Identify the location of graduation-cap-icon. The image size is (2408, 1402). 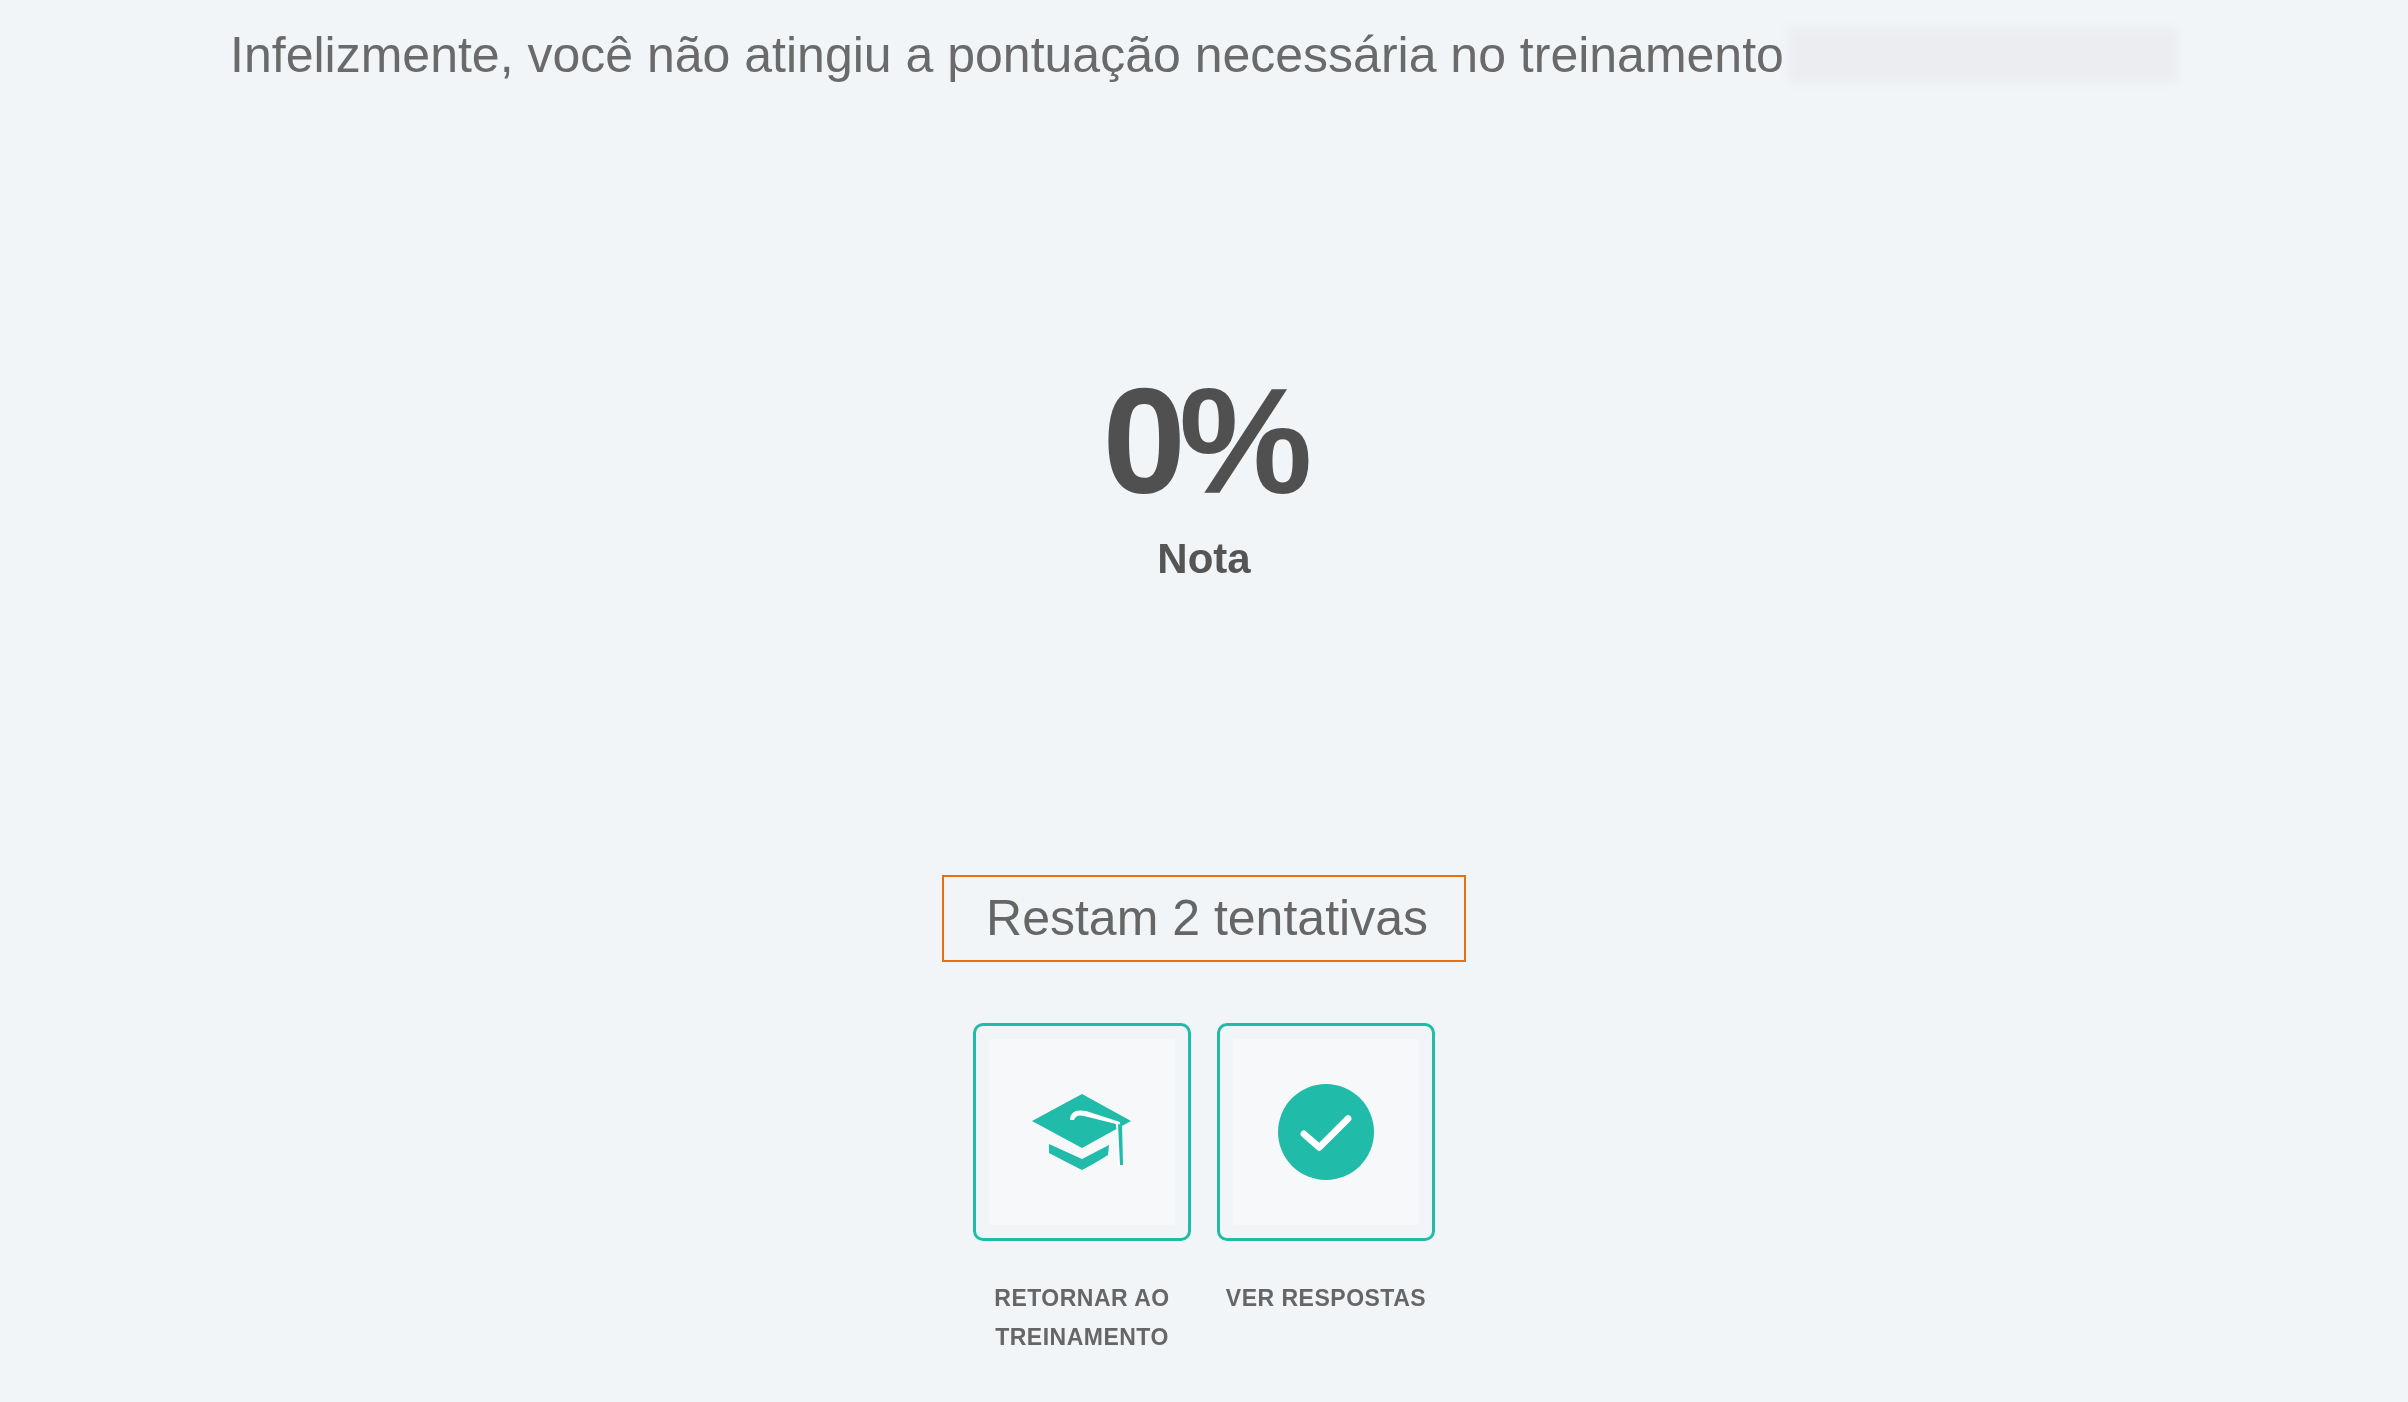
(1082, 1132).